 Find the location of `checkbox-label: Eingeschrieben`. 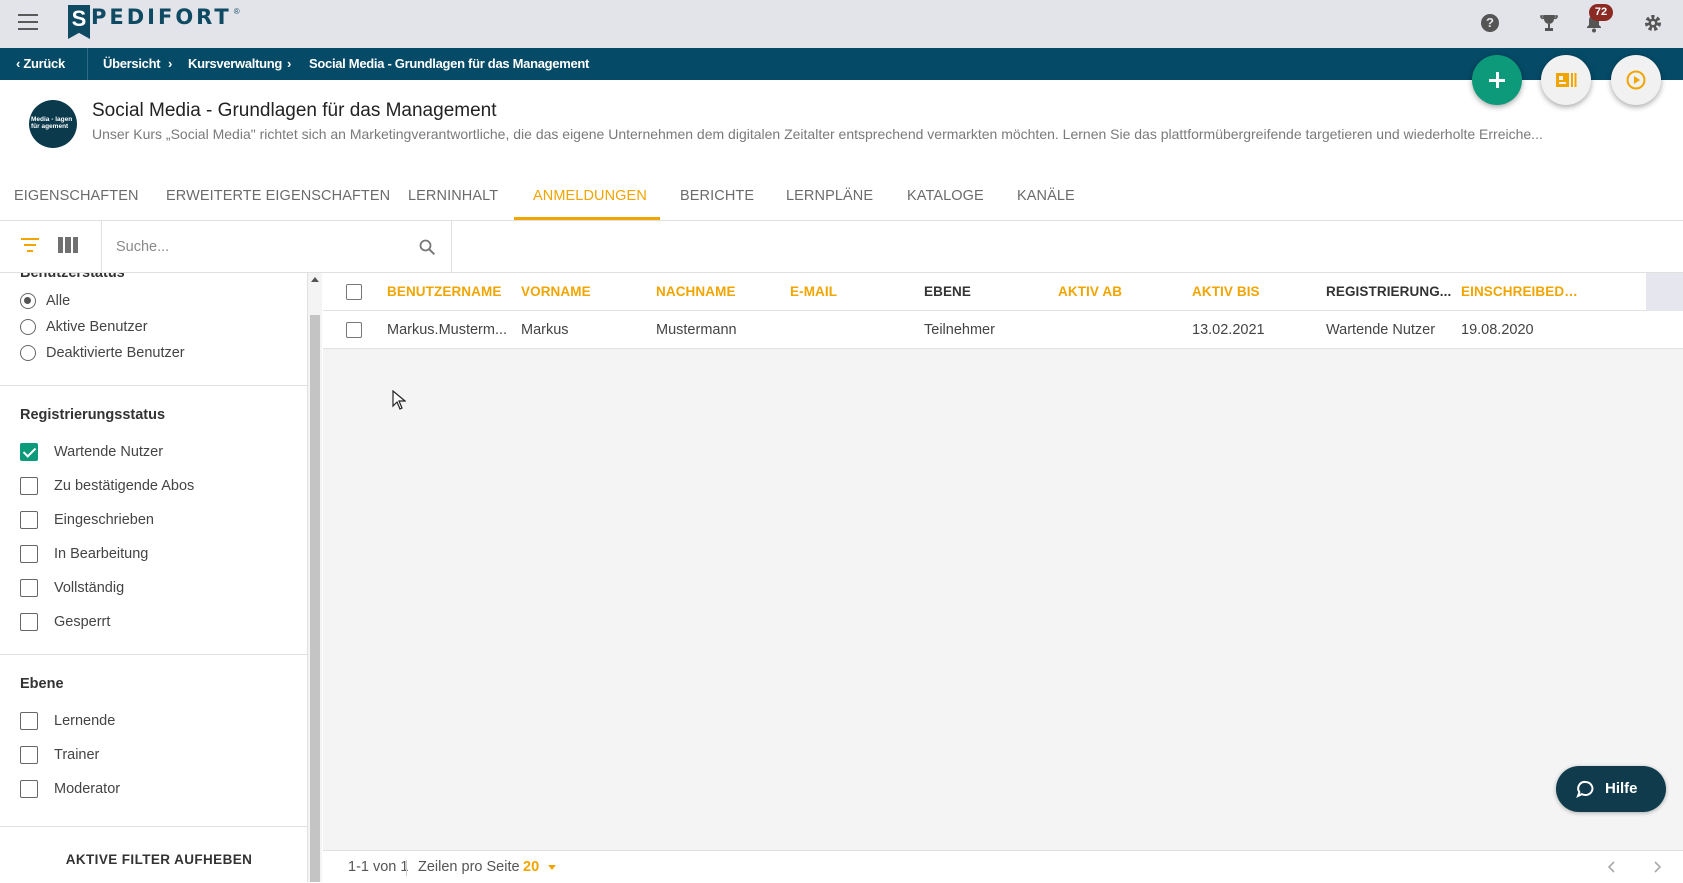

checkbox-label: Eingeschrieben is located at coordinates (104, 520).